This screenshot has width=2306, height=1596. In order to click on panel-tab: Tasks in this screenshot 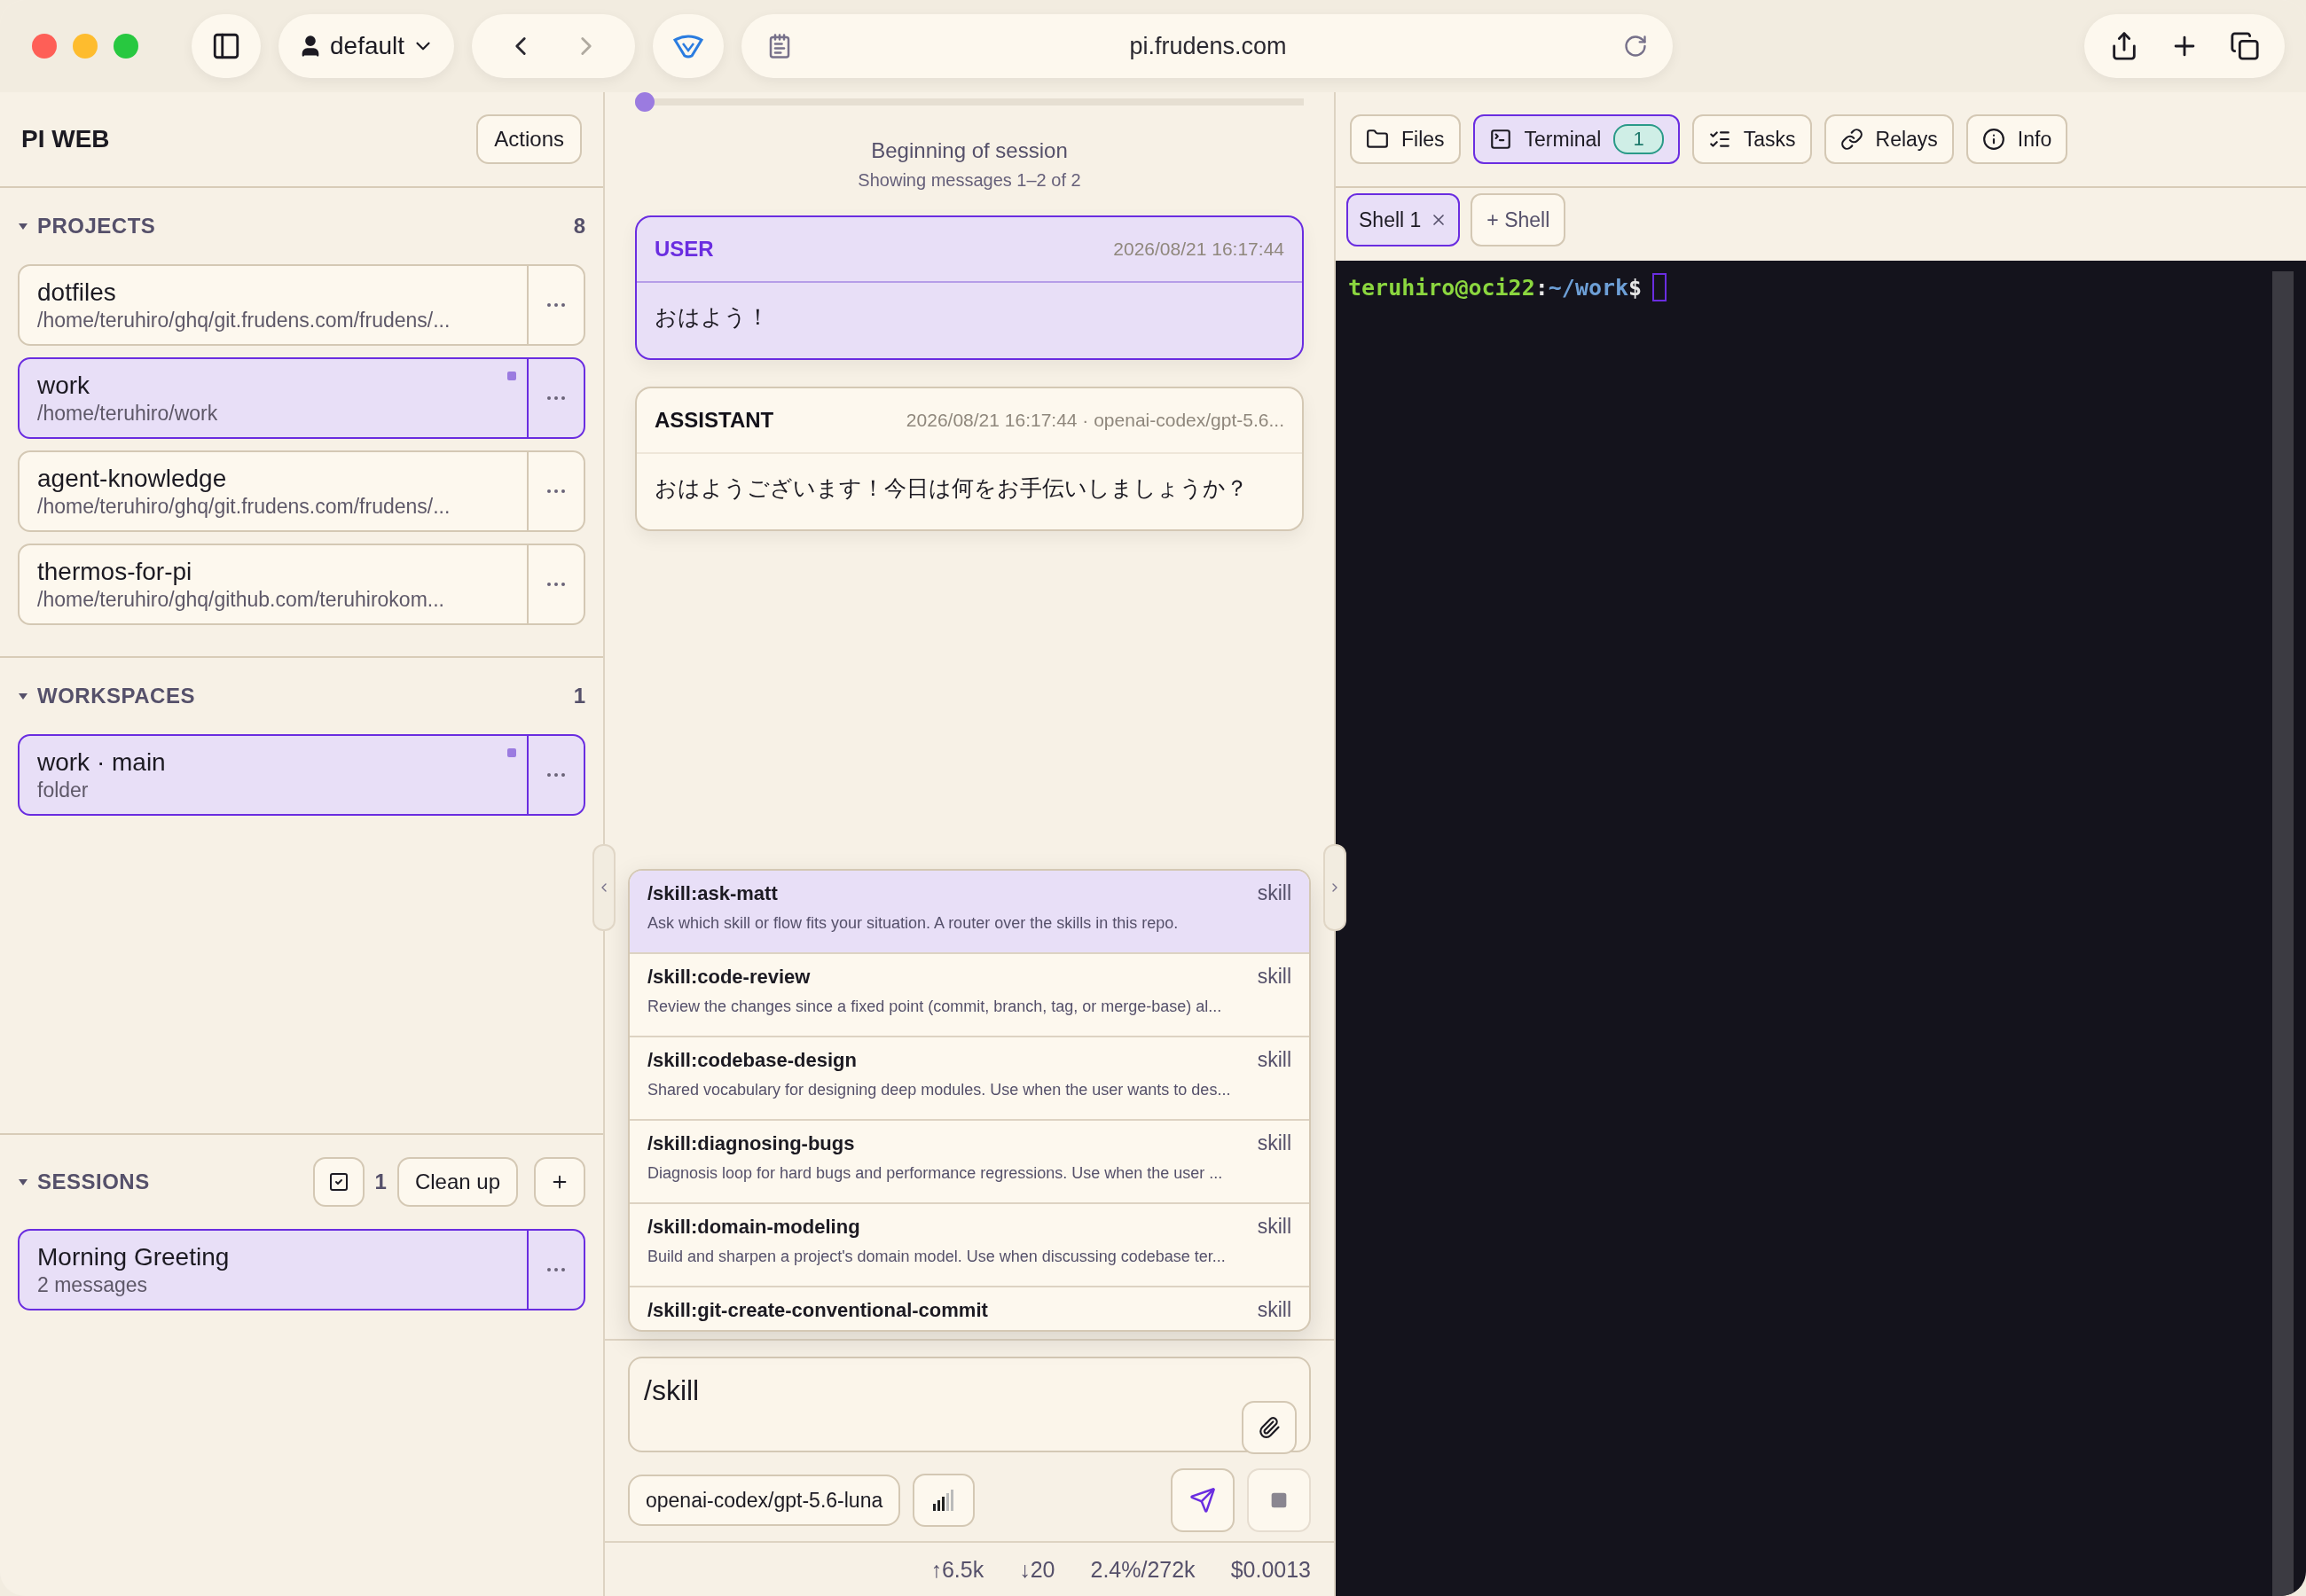, I will do `click(1751, 139)`.